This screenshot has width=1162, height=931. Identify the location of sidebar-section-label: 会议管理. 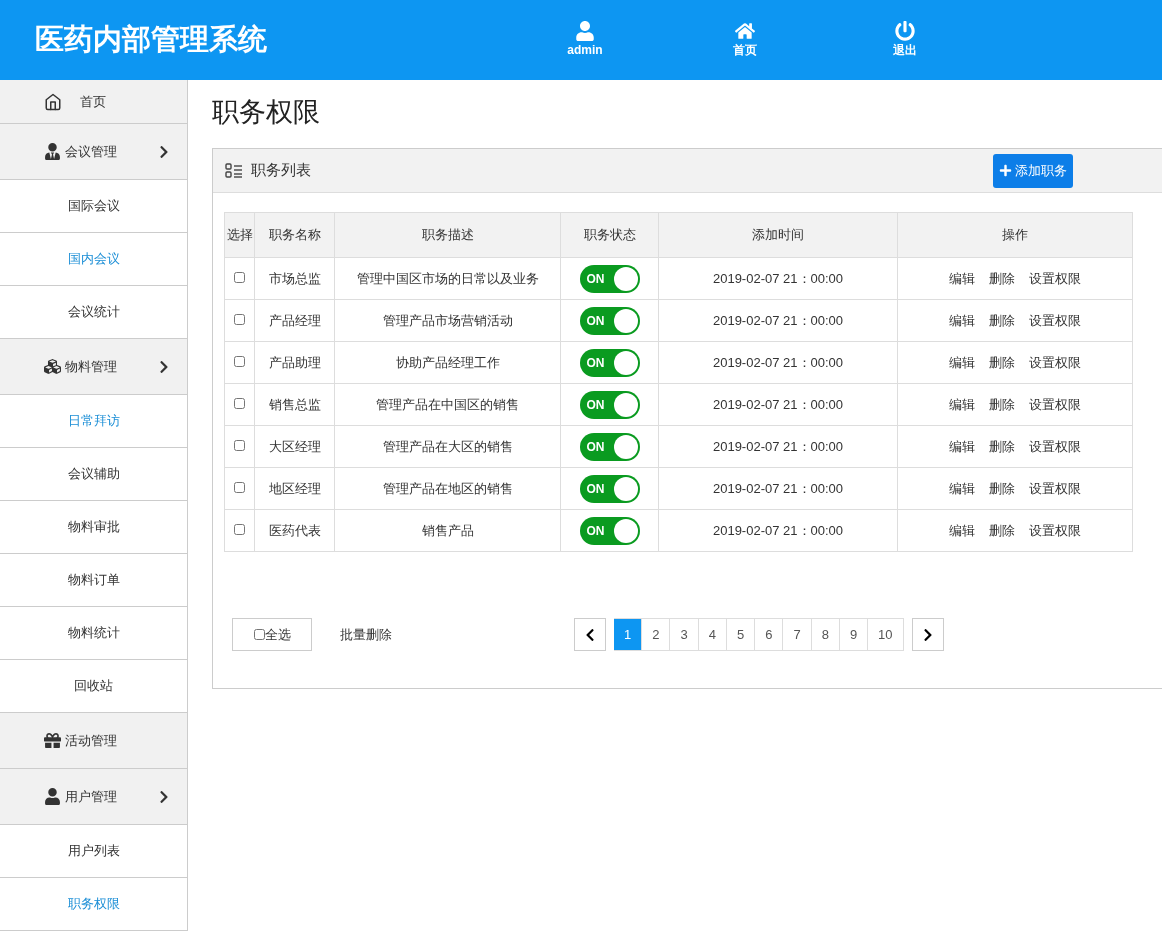
(91, 151).